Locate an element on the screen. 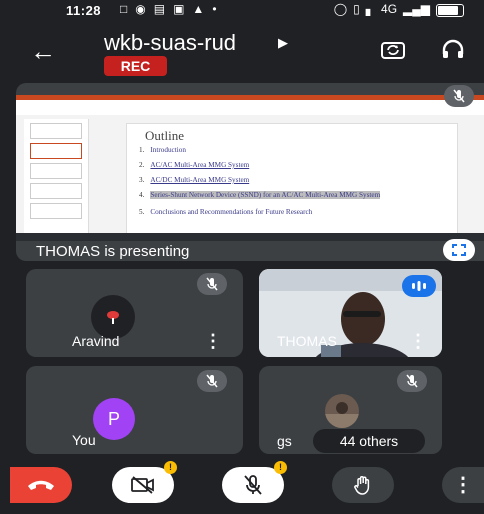 The image size is (484, 514). raise-hand-button is located at coordinates (363, 485).